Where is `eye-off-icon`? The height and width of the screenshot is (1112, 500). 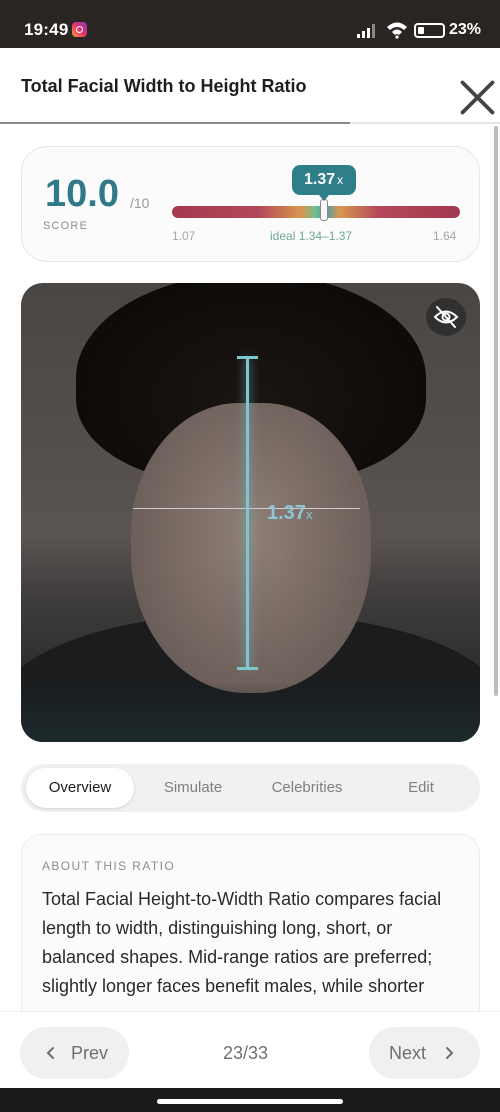 eye-off-icon is located at coordinates (446, 317).